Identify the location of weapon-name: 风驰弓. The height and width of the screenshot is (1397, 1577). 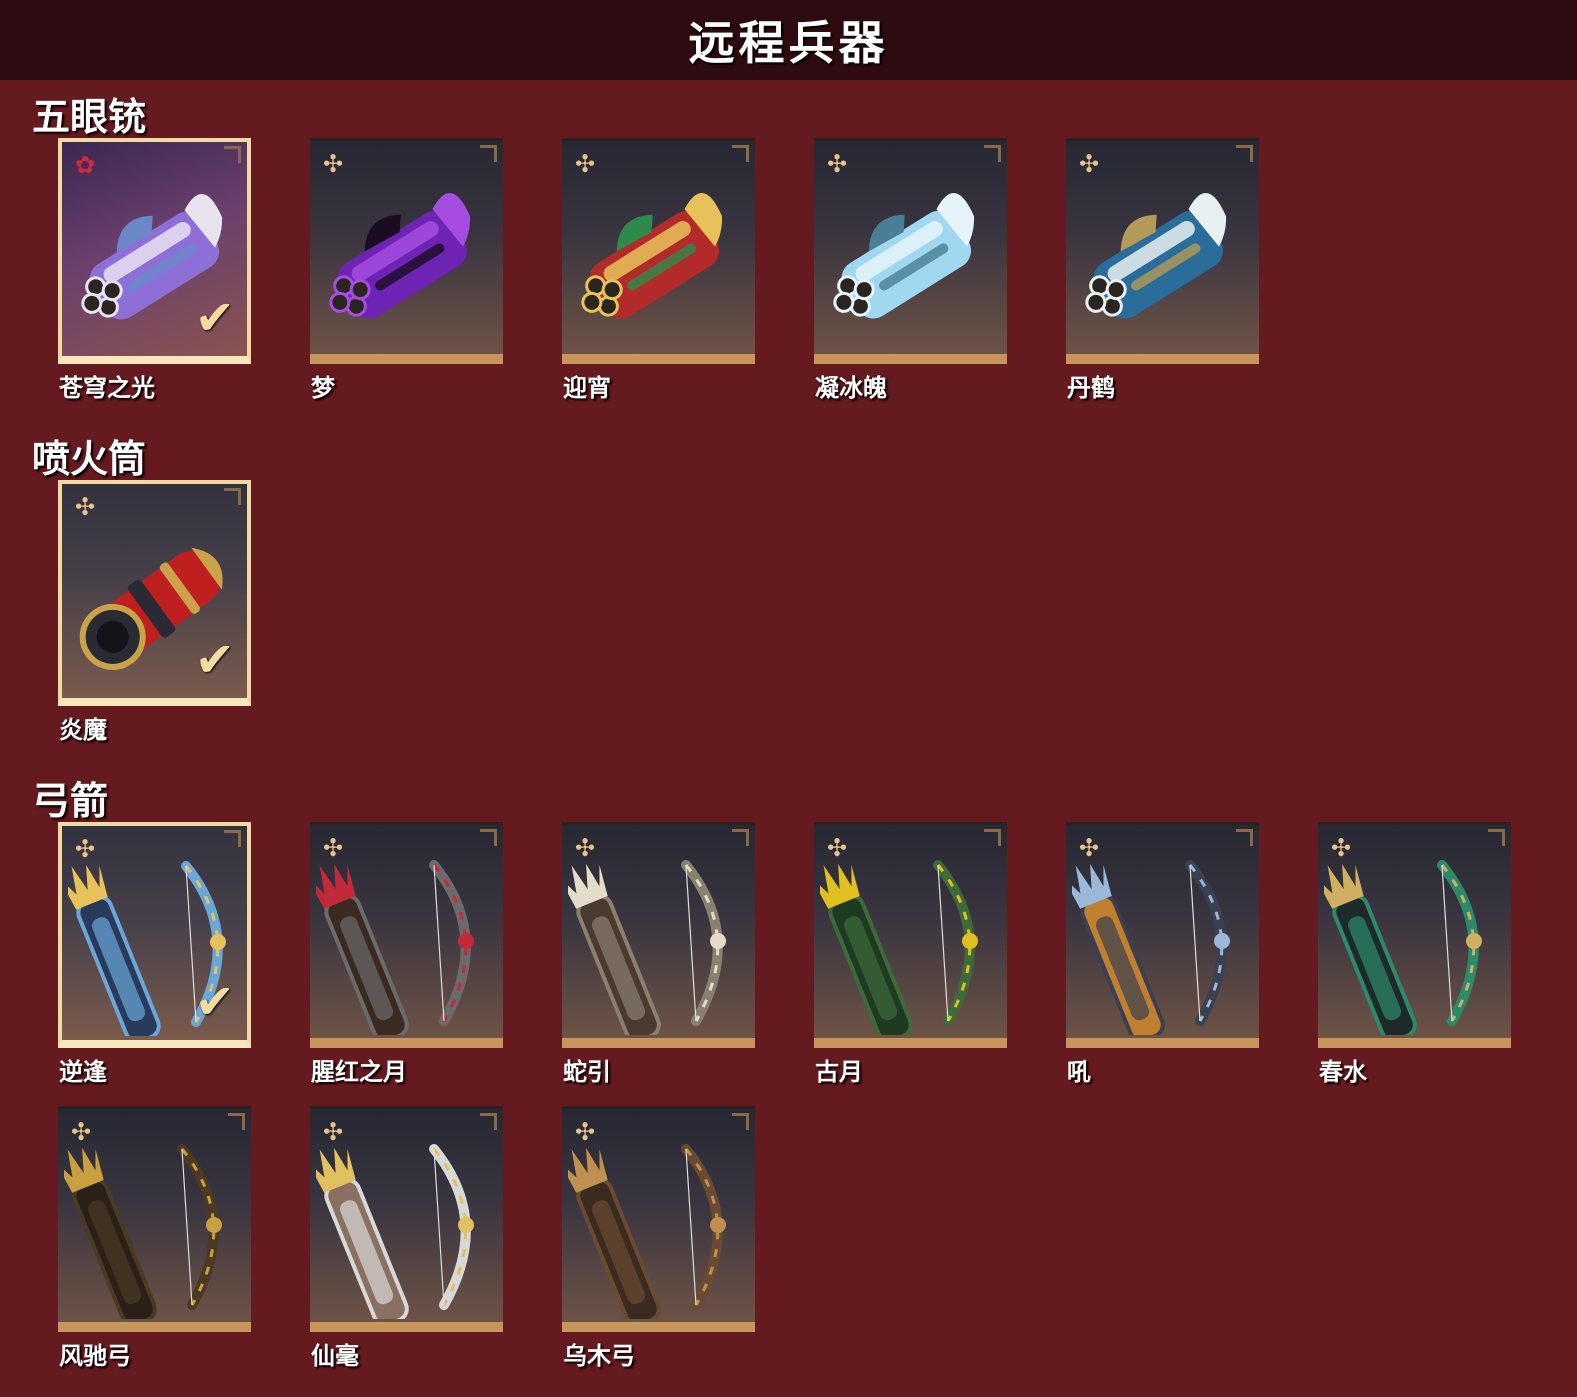
(95, 1356).